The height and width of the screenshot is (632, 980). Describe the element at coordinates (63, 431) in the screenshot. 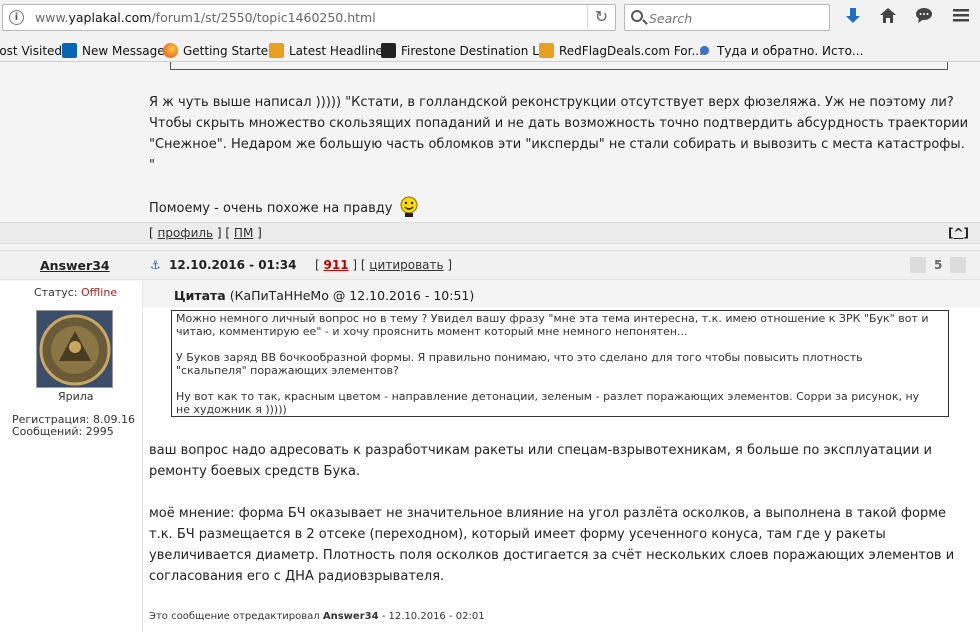

I see `messages-count: Сообщений: 2995` at that location.